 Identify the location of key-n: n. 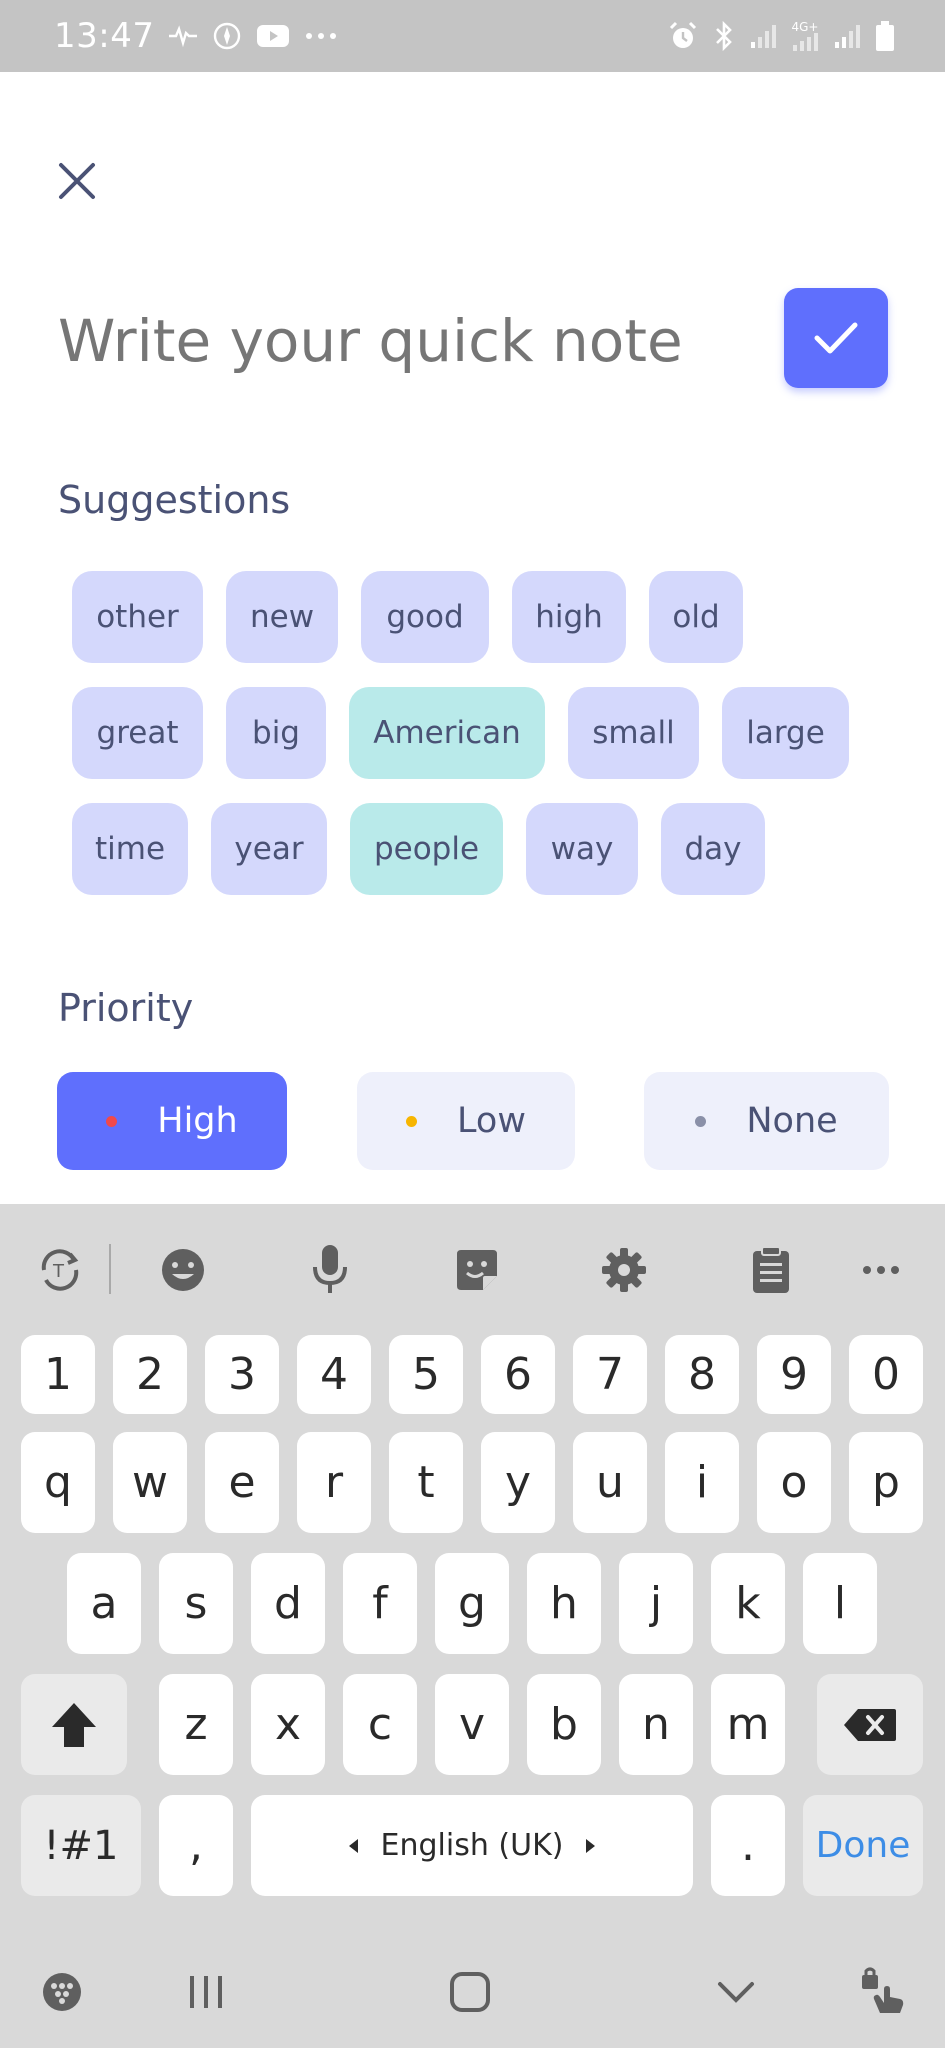
(656, 1724).